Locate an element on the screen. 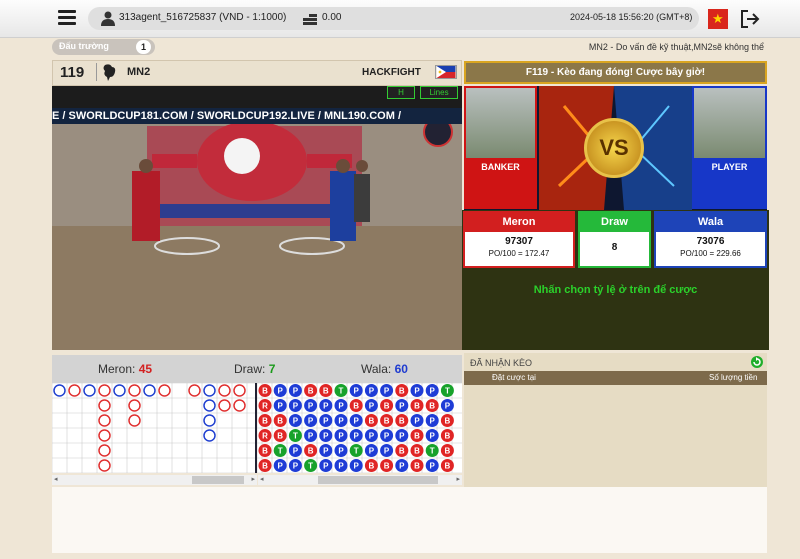 This screenshot has width=800, height=559. refresh-icon is located at coordinates (757, 362).